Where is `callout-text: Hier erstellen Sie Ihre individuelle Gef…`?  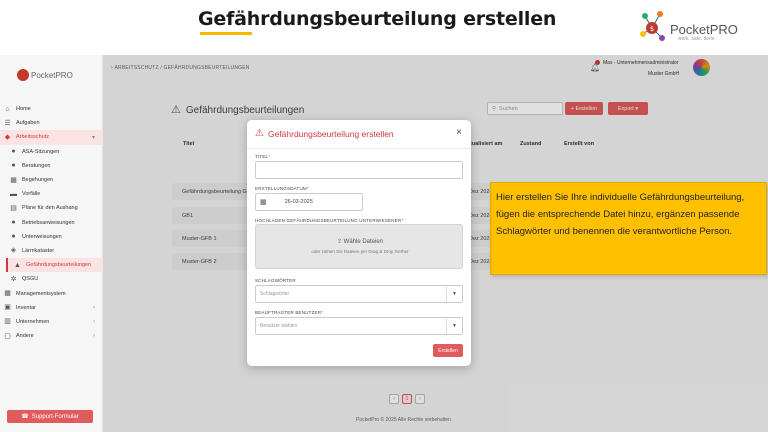 callout-text: Hier erstellen Sie Ihre individuelle Gef… is located at coordinates (620, 214).